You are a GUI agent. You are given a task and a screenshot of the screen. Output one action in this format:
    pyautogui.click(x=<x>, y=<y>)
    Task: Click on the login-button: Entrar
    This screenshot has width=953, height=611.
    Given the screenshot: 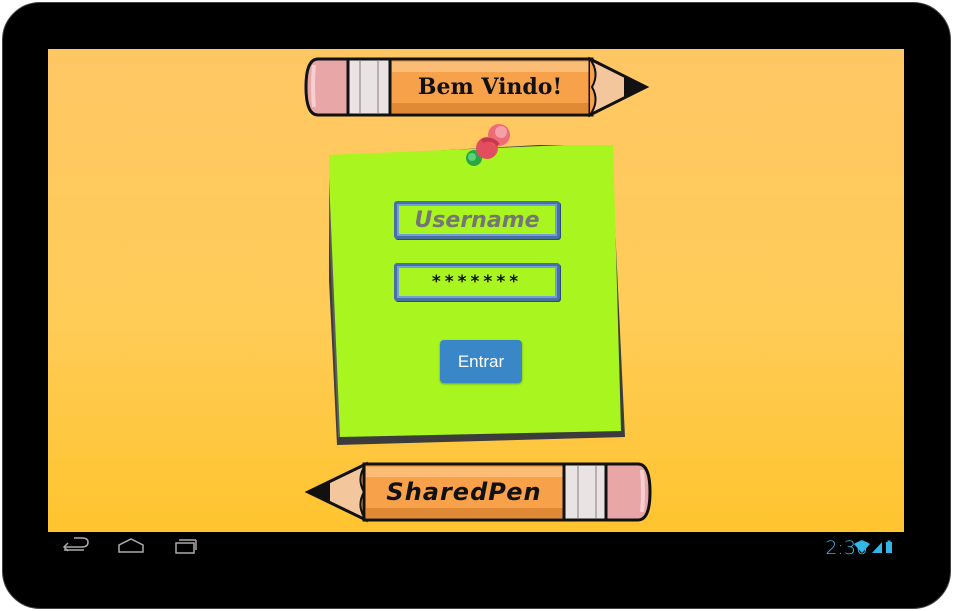 What is the action you would take?
    pyautogui.click(x=481, y=361)
    